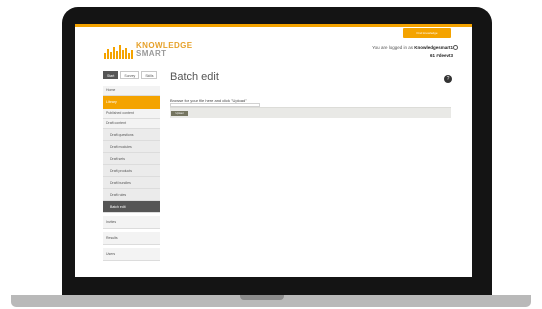 Image resolution: width=542 pixels, height=309 pixels. I want to click on logo: KNOWLEDGE SMART, so click(149, 51).